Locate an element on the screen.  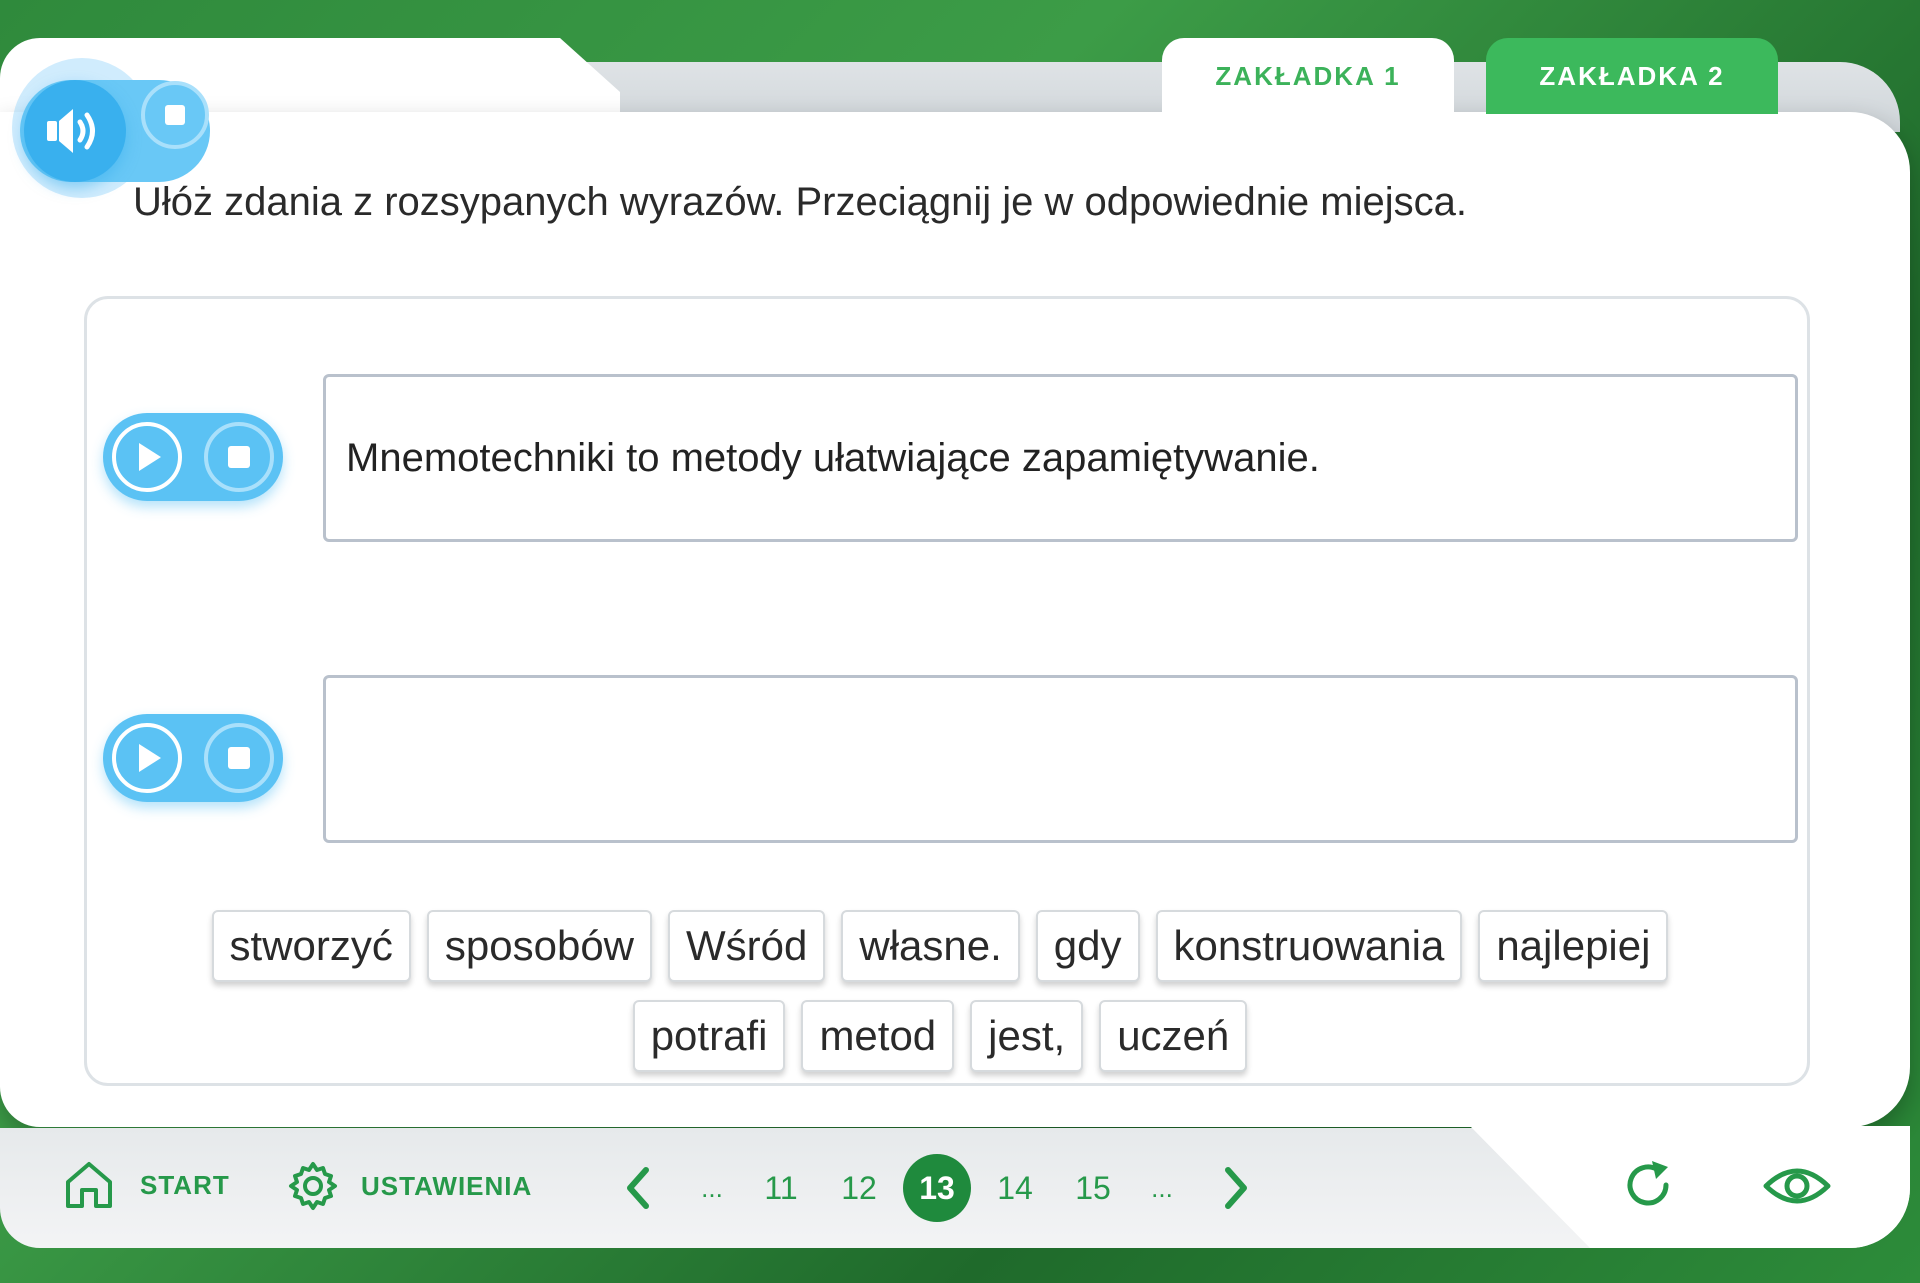
eye-icon is located at coordinates (1797, 1186).